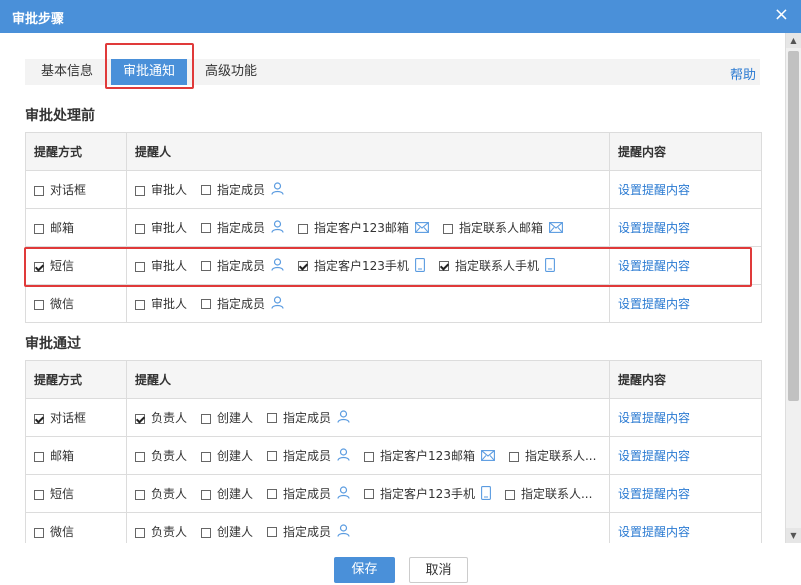 This screenshot has height=585, width=801. What do you see at coordinates (793, 40) in the screenshot?
I see `scroll-up-icon: ▲` at bounding box center [793, 40].